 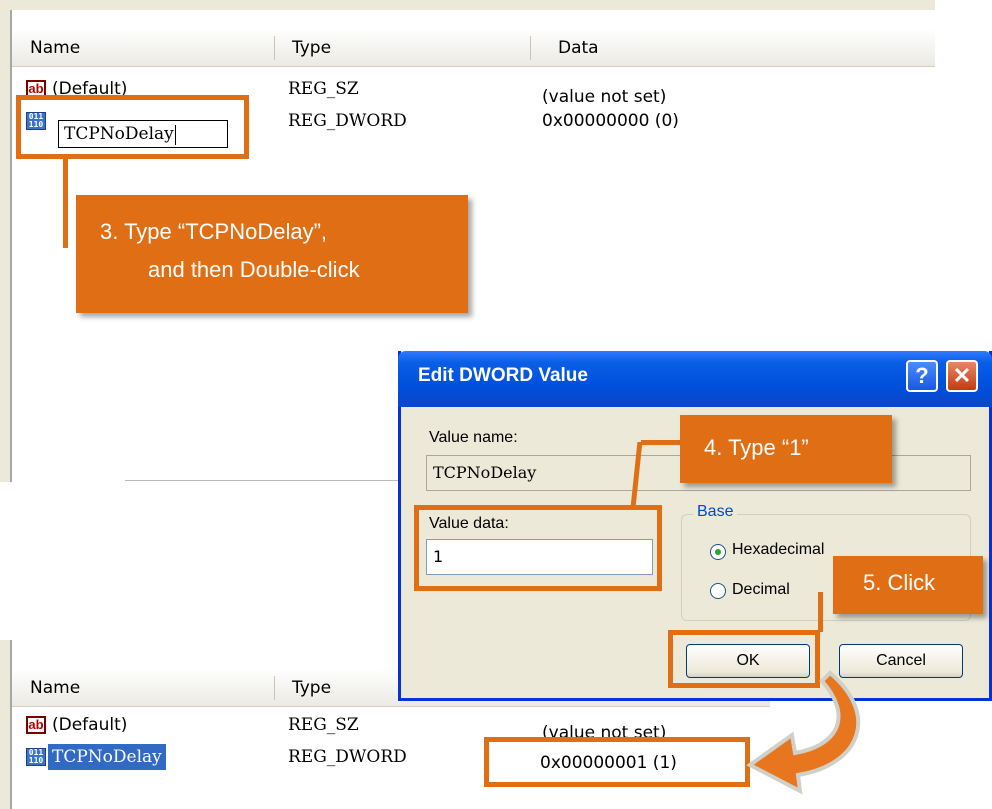 I want to click on radio-selected-dot, so click(x=718, y=552).